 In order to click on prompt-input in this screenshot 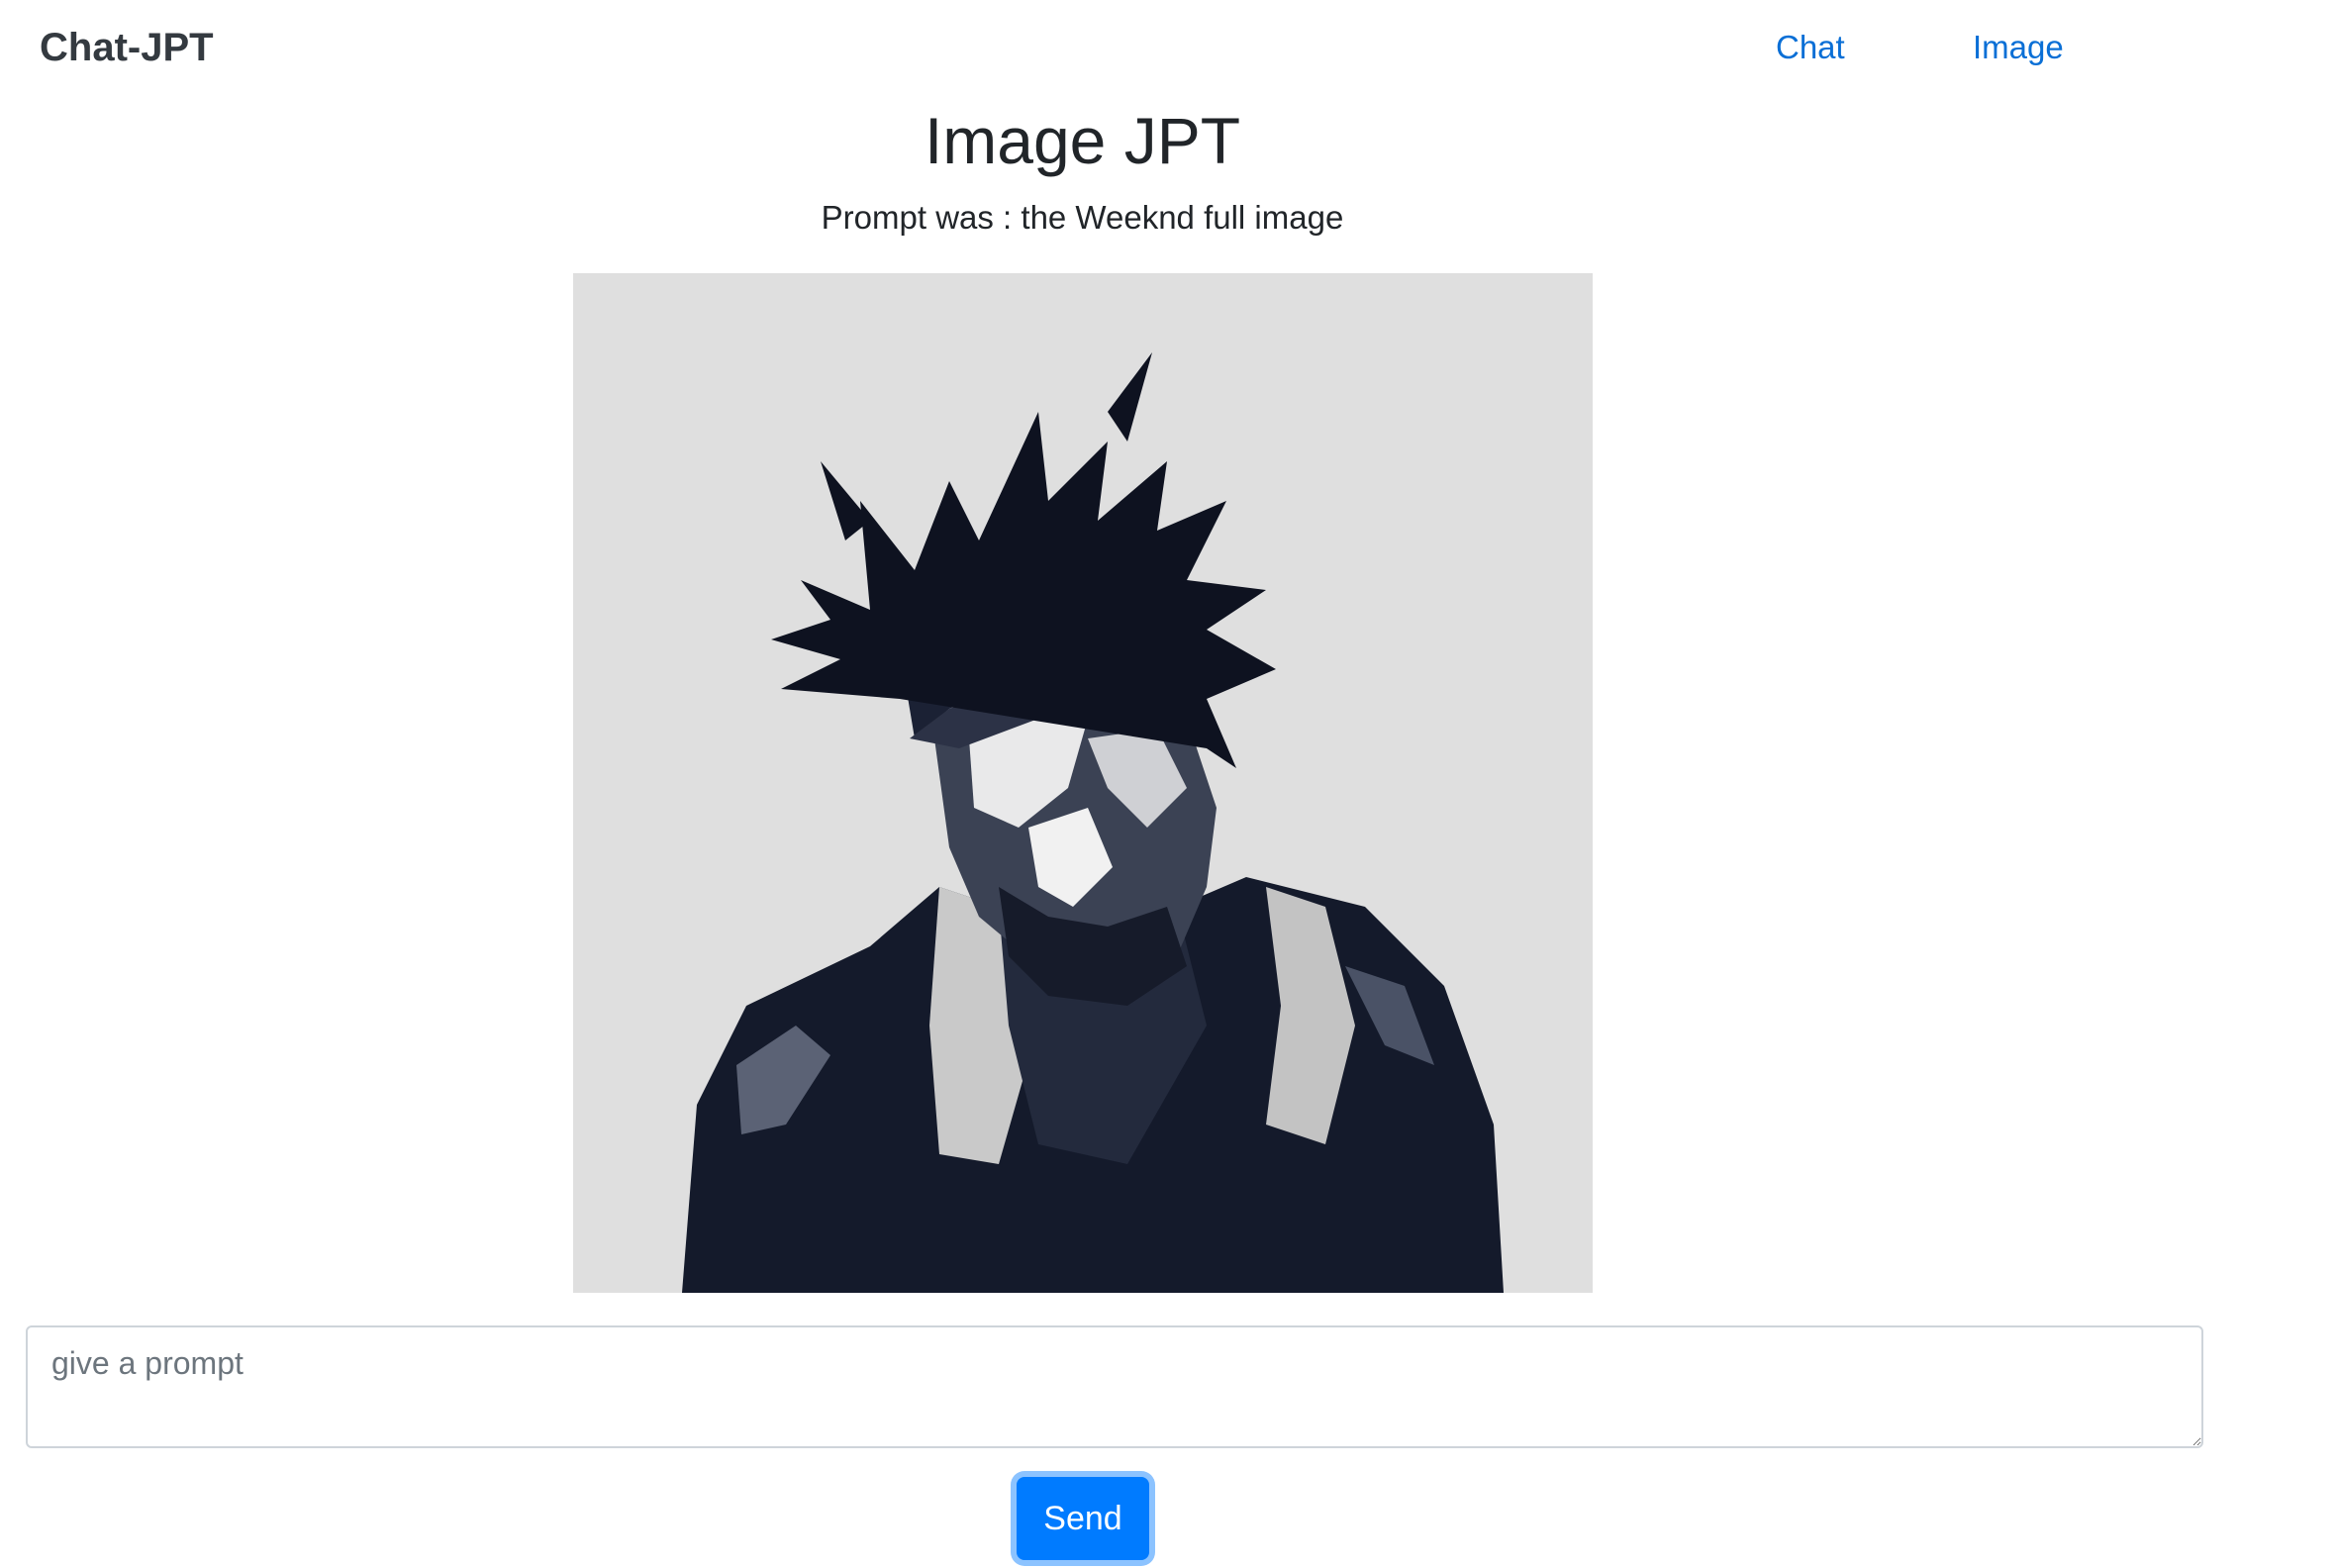, I will do `click(1114, 1386)`.